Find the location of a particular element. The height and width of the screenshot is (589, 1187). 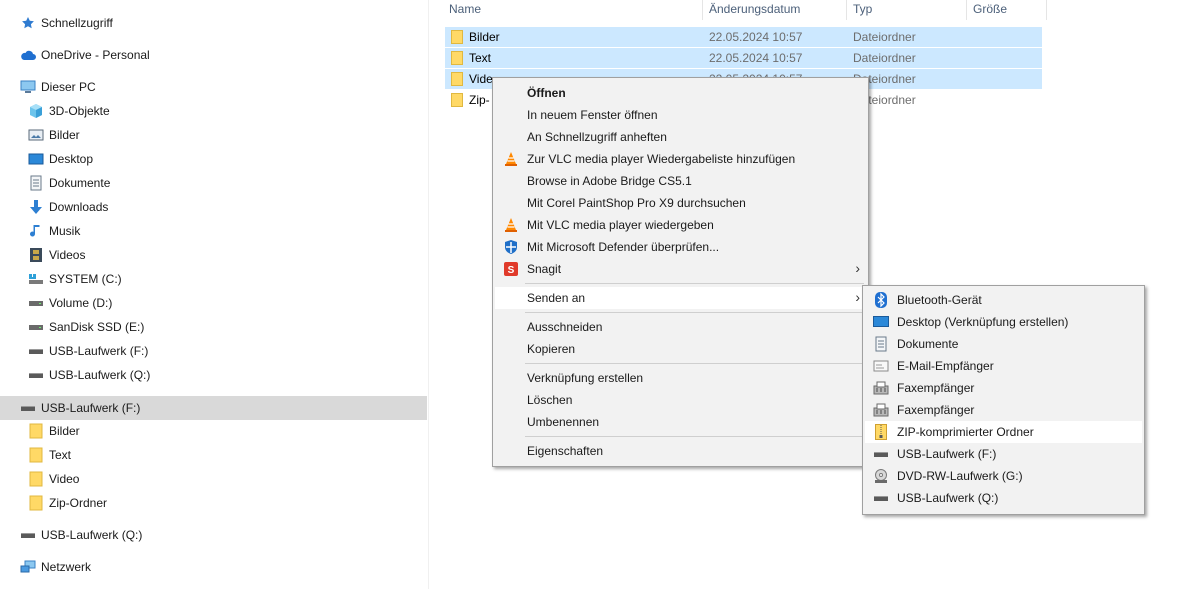

nav-item-this-pc: Dieser PC is located at coordinates (213, 87).